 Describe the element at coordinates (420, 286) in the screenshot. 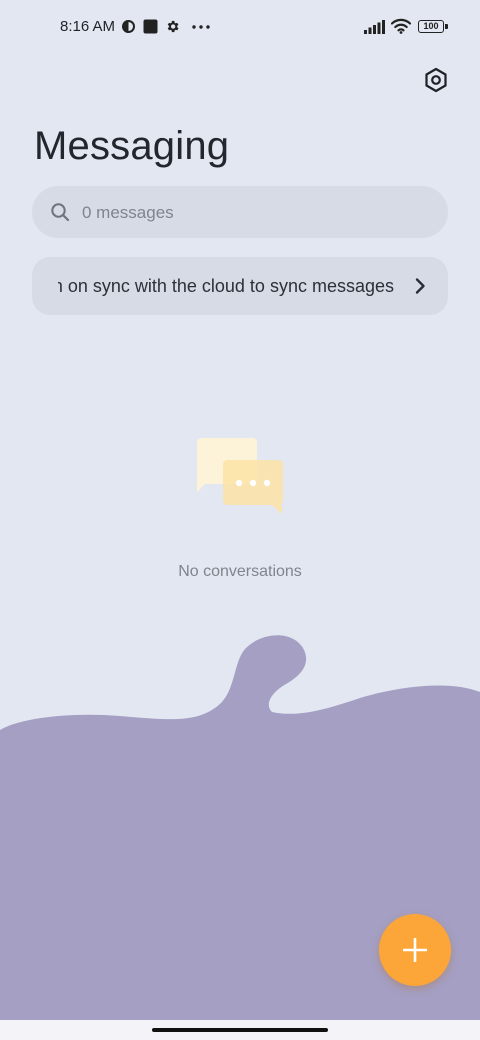

I see `chevron-right-icon` at that location.